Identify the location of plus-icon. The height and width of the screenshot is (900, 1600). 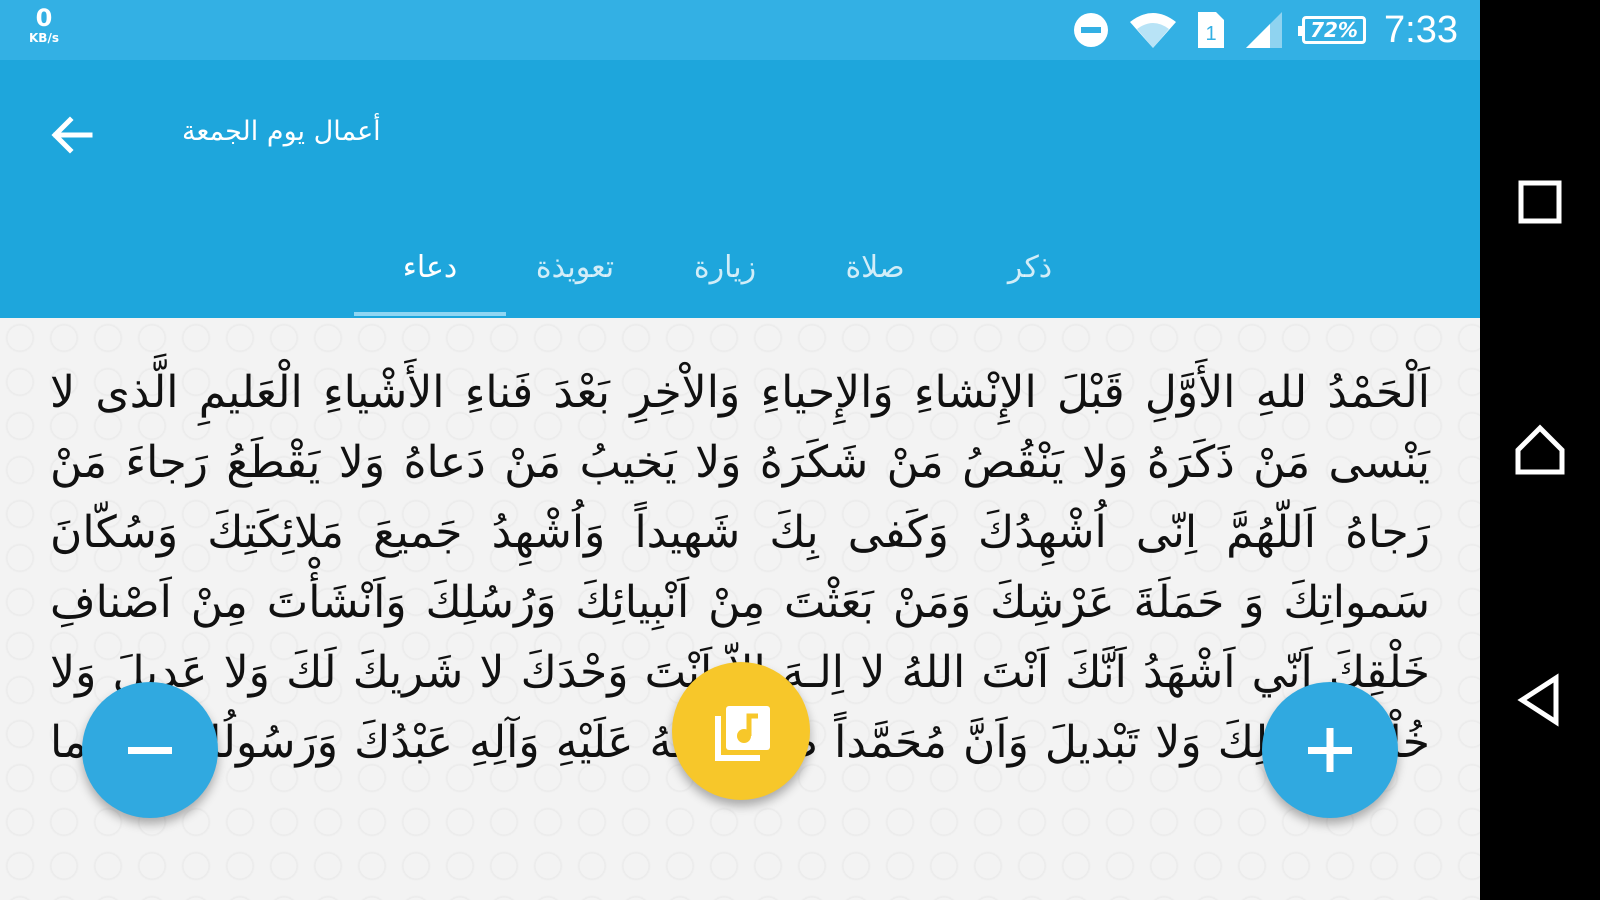
(1330, 750).